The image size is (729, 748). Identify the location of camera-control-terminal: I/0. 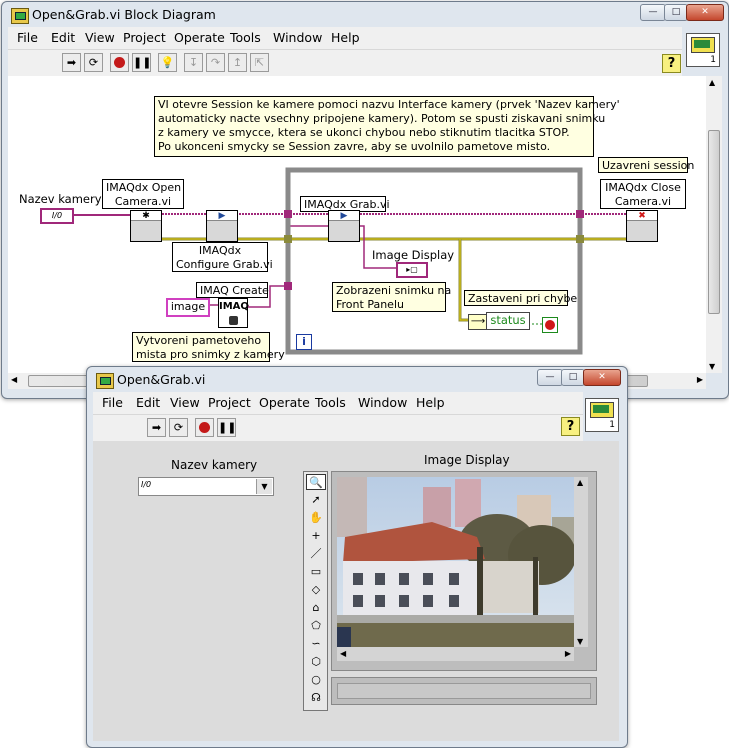
(57, 216).